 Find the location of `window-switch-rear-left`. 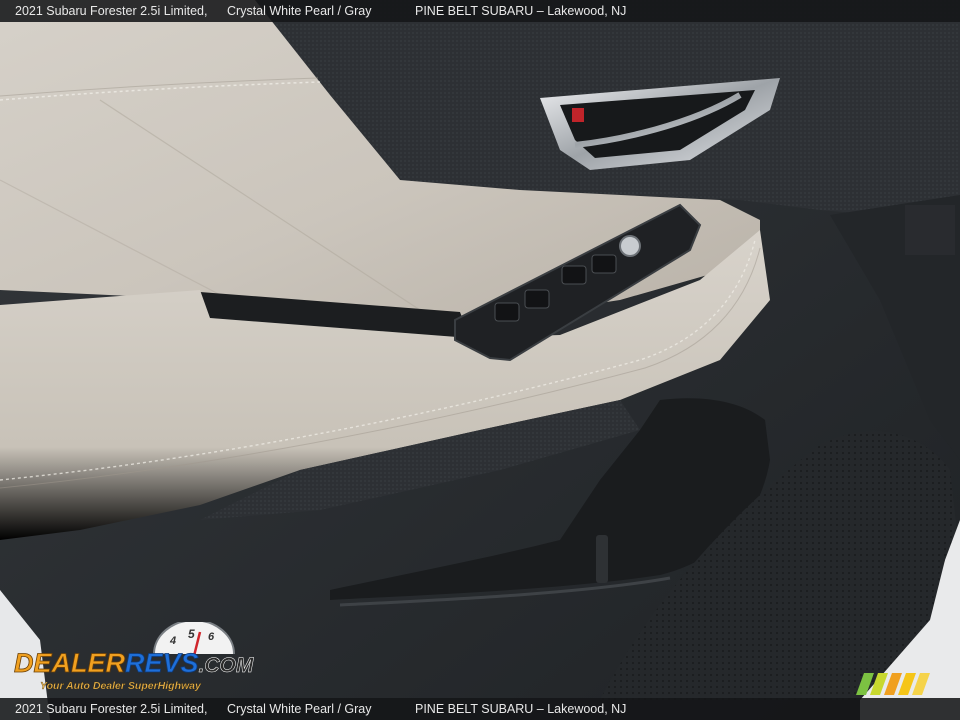

window-switch-rear-left is located at coordinates (507, 312).